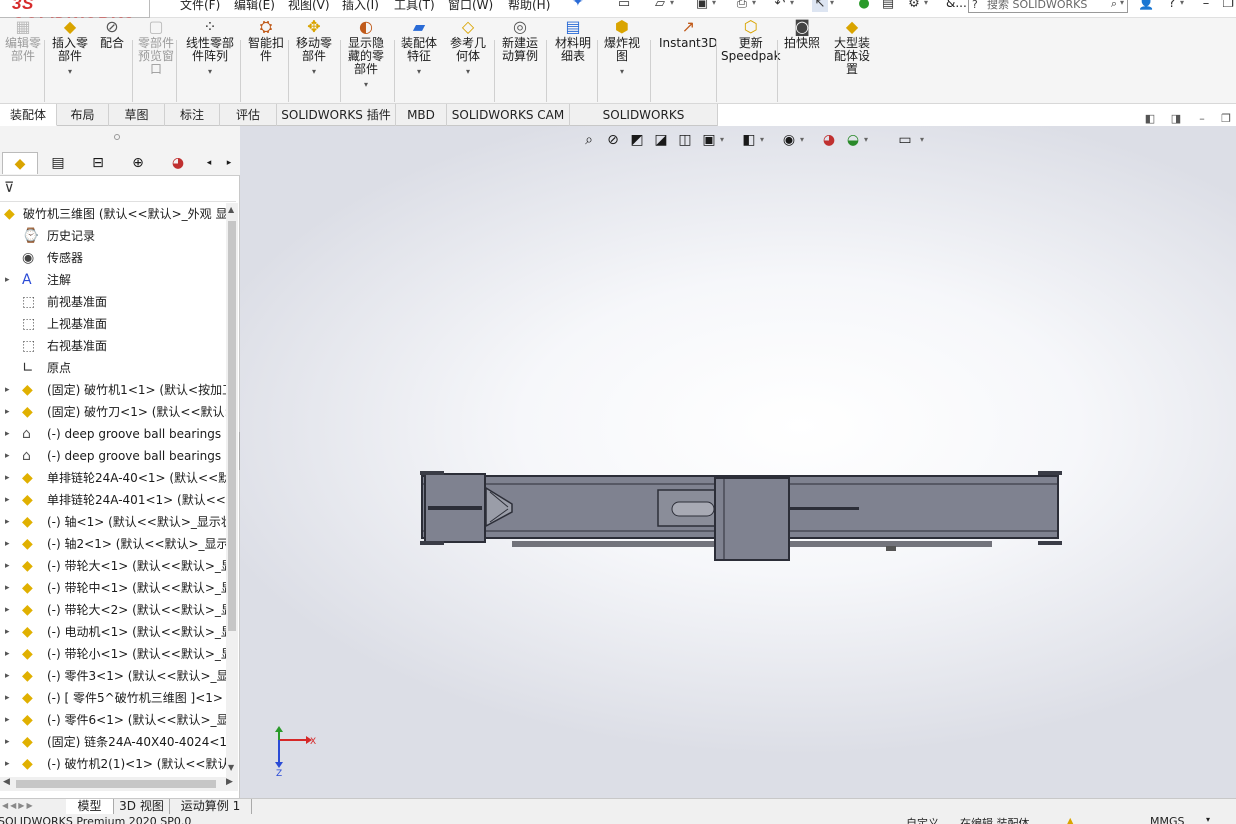  Describe the element at coordinates (520, 40) in the screenshot. I see `new-motion-study-button: ◎ 新建运 动算例` at that location.